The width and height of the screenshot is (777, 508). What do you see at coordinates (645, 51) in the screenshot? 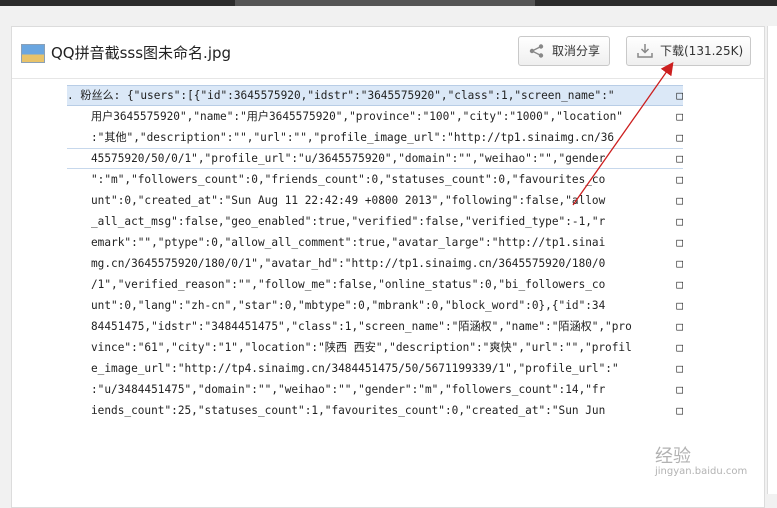
I see `download-icon` at bounding box center [645, 51].